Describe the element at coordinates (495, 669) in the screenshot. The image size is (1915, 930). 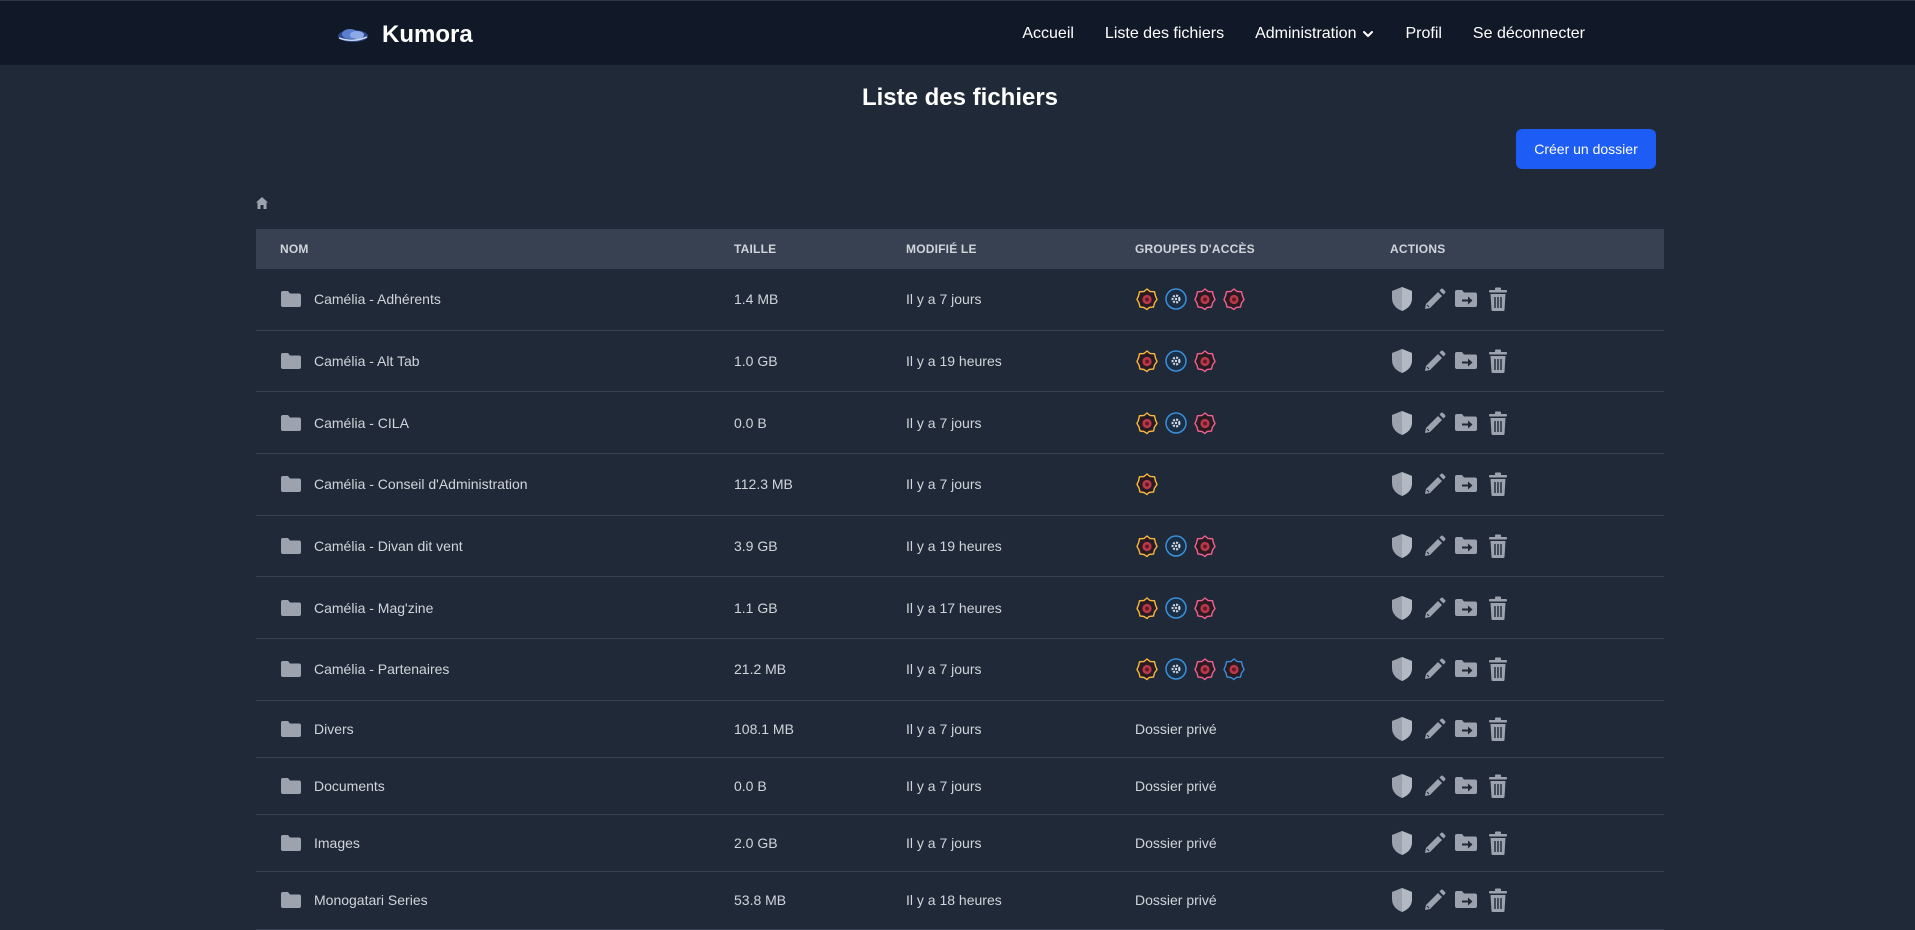
I see `file-name-cell: Camélia - Partenaires` at that location.